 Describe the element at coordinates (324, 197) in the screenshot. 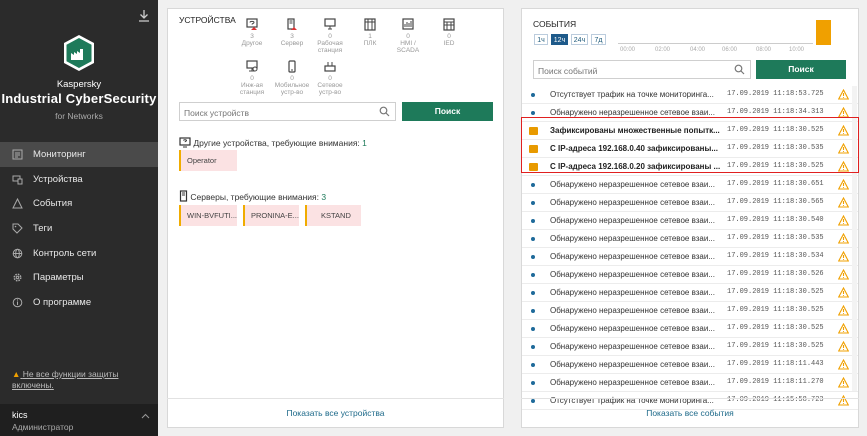

I see `servers-count: 3` at that location.